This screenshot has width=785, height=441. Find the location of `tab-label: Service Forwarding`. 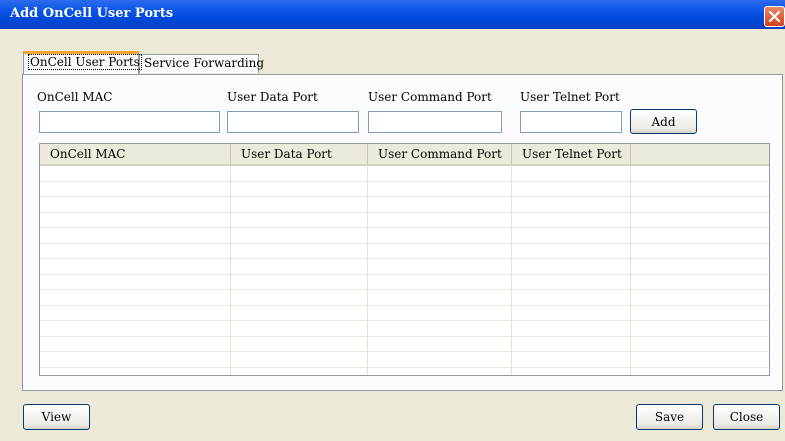

tab-label: Service Forwarding is located at coordinates (204, 63).